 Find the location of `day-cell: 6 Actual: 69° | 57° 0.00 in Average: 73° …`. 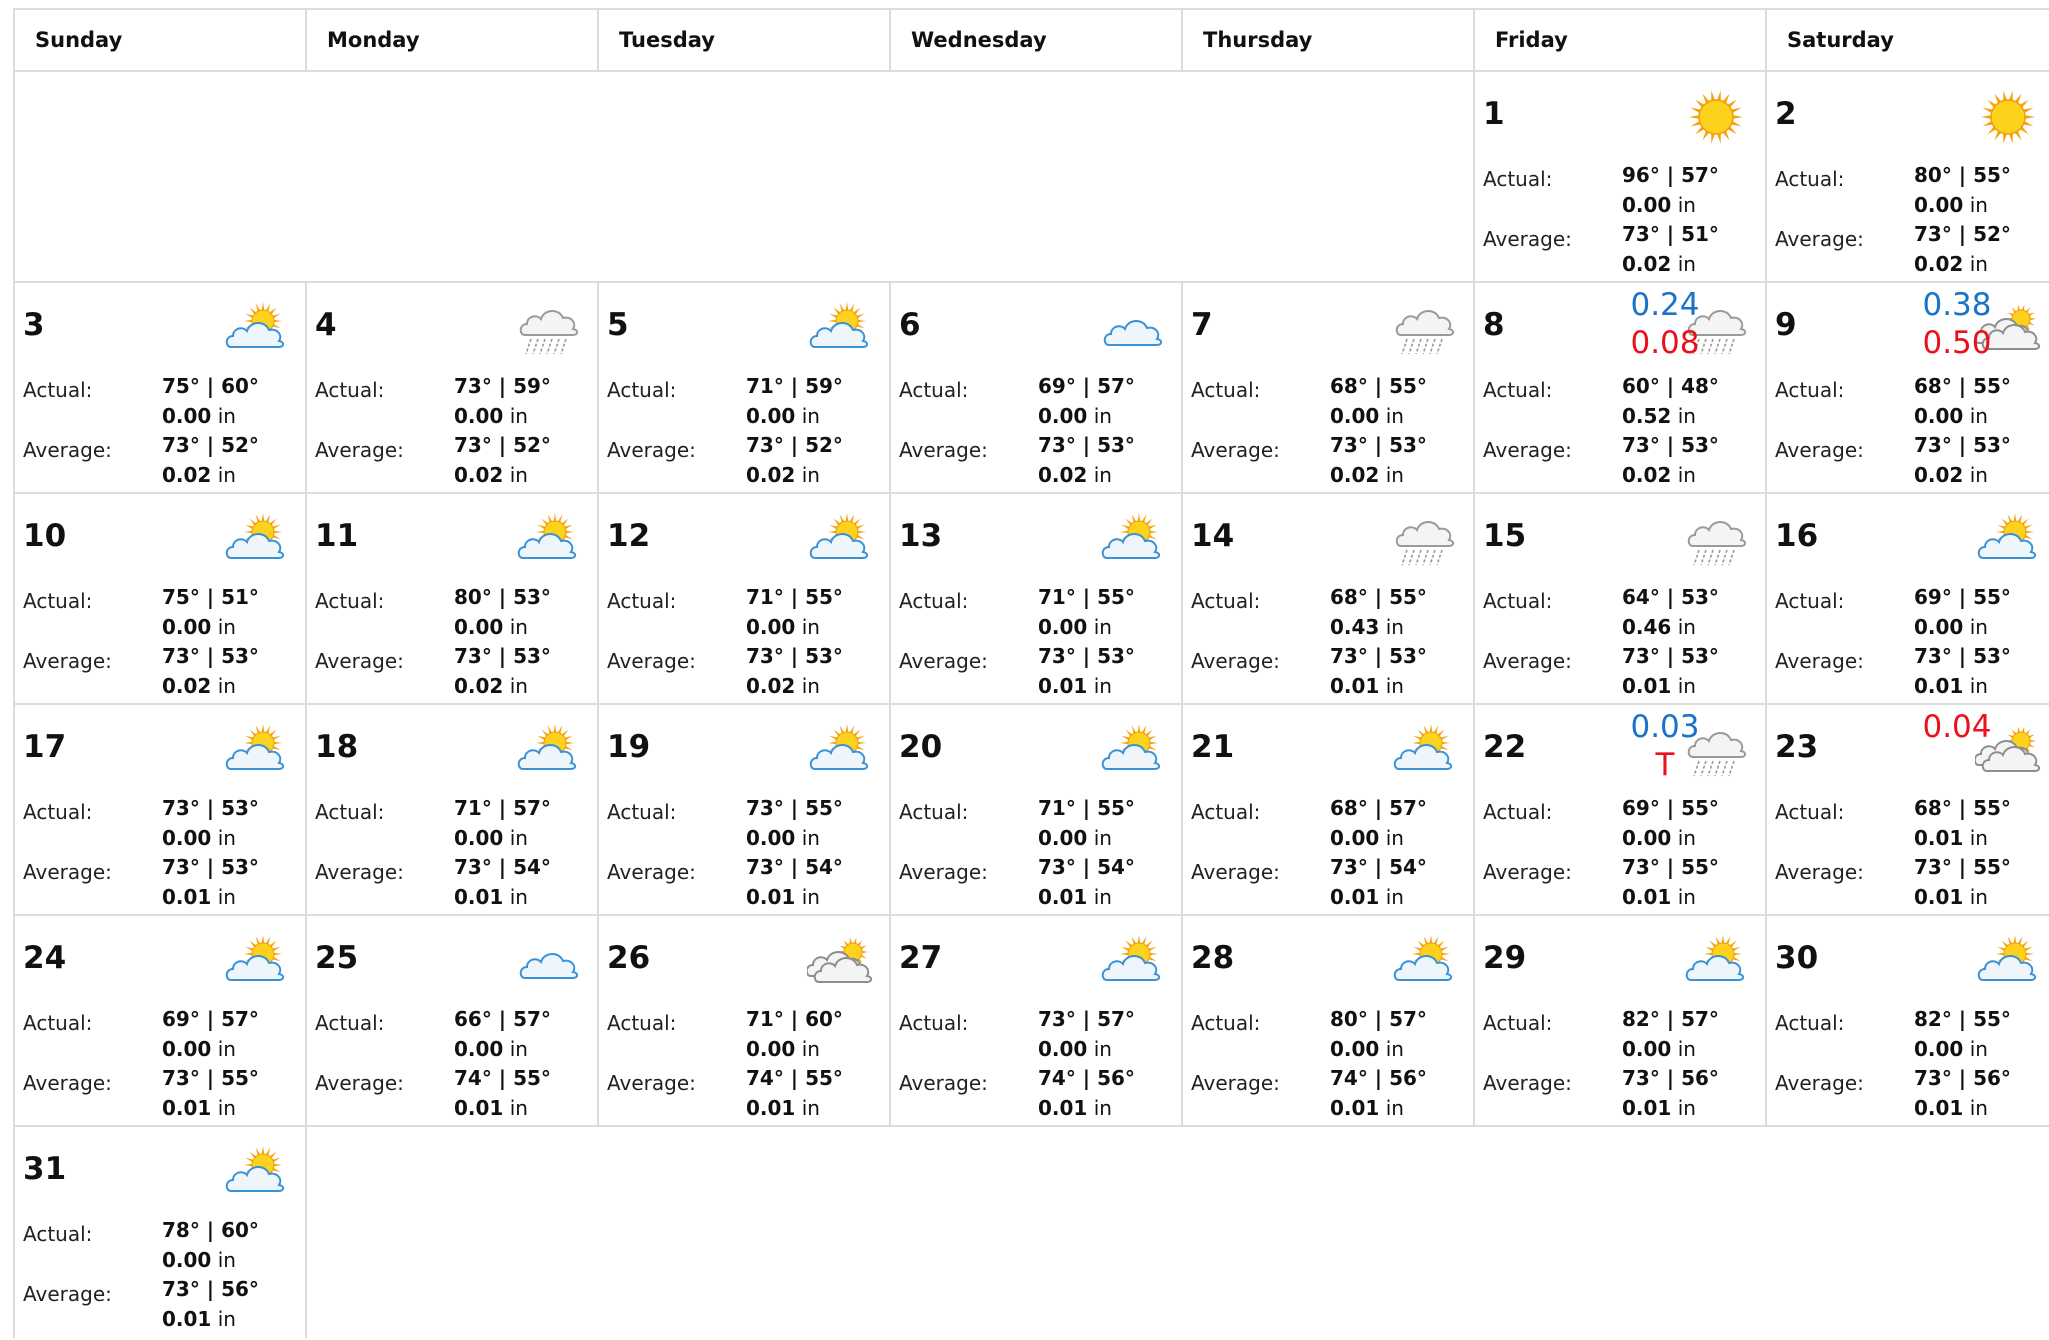

day-cell: 6 Actual: 69° | 57° 0.00 in Average: 73° … is located at coordinates (1037, 387).